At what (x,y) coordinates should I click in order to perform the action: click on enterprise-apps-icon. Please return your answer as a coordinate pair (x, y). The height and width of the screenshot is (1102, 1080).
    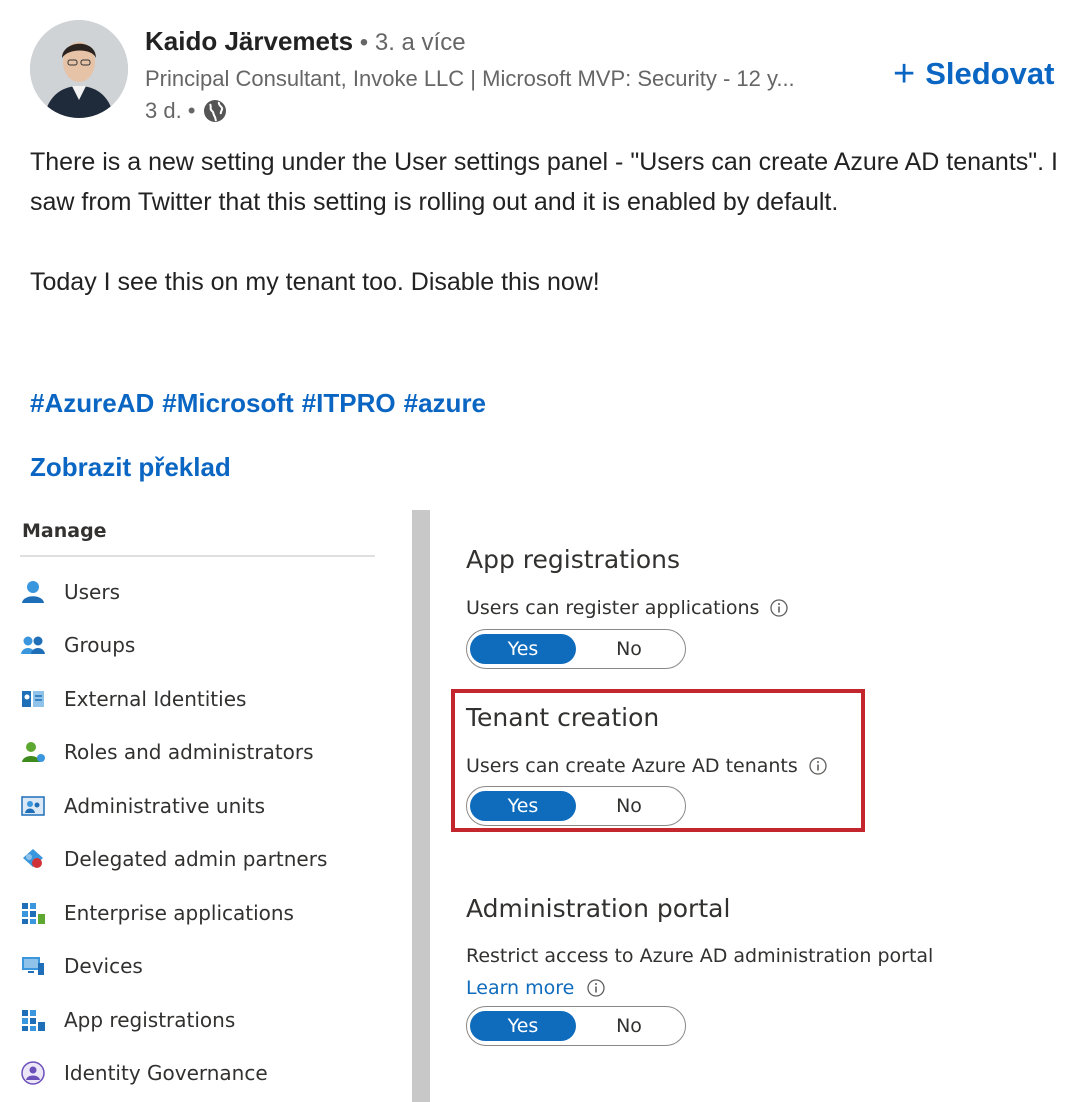
    Looking at the image, I should click on (33, 913).